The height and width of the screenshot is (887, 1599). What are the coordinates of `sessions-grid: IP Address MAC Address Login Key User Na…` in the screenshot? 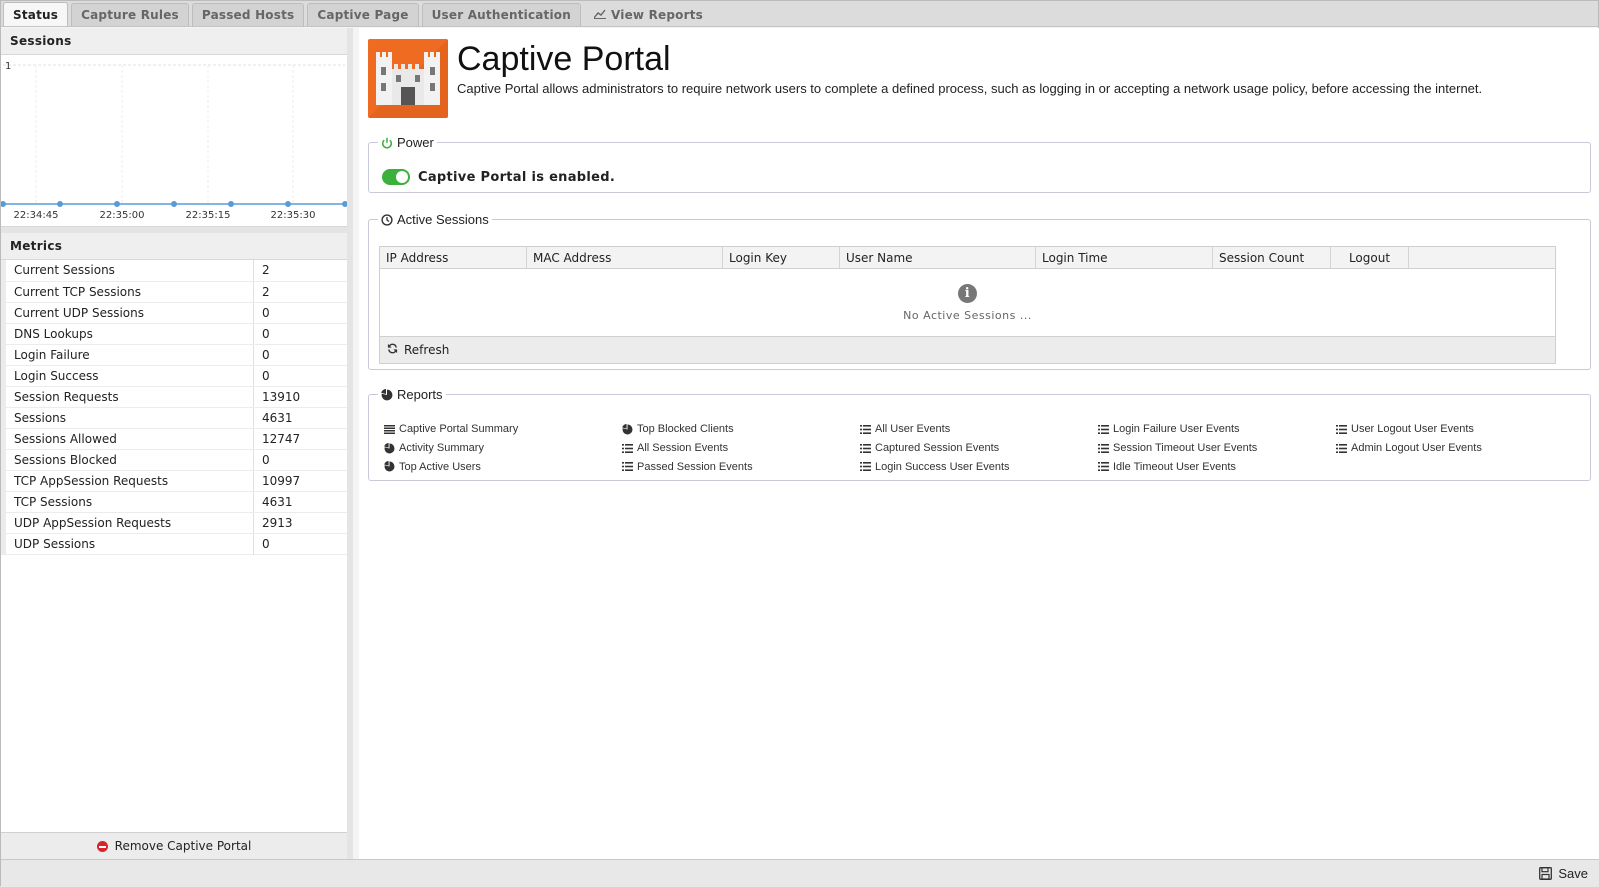 It's located at (967, 305).